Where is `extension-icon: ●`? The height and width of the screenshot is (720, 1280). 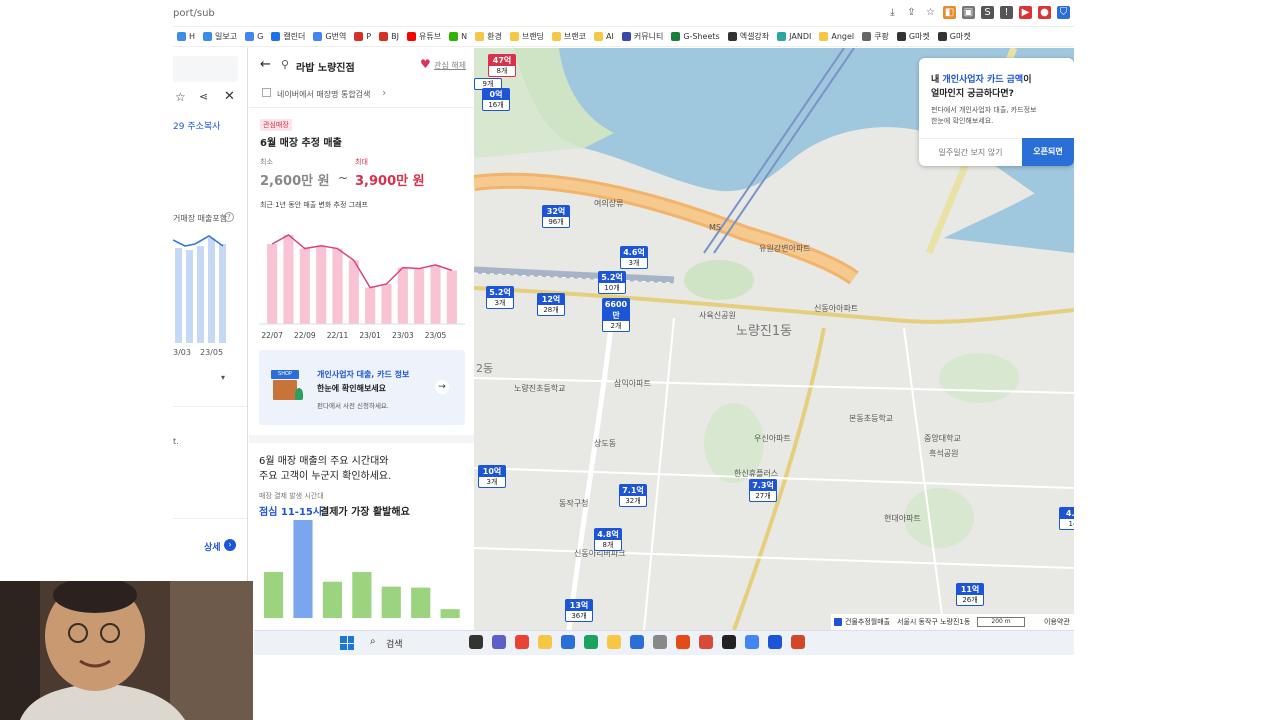
extension-icon: ● is located at coordinates (1044, 12).